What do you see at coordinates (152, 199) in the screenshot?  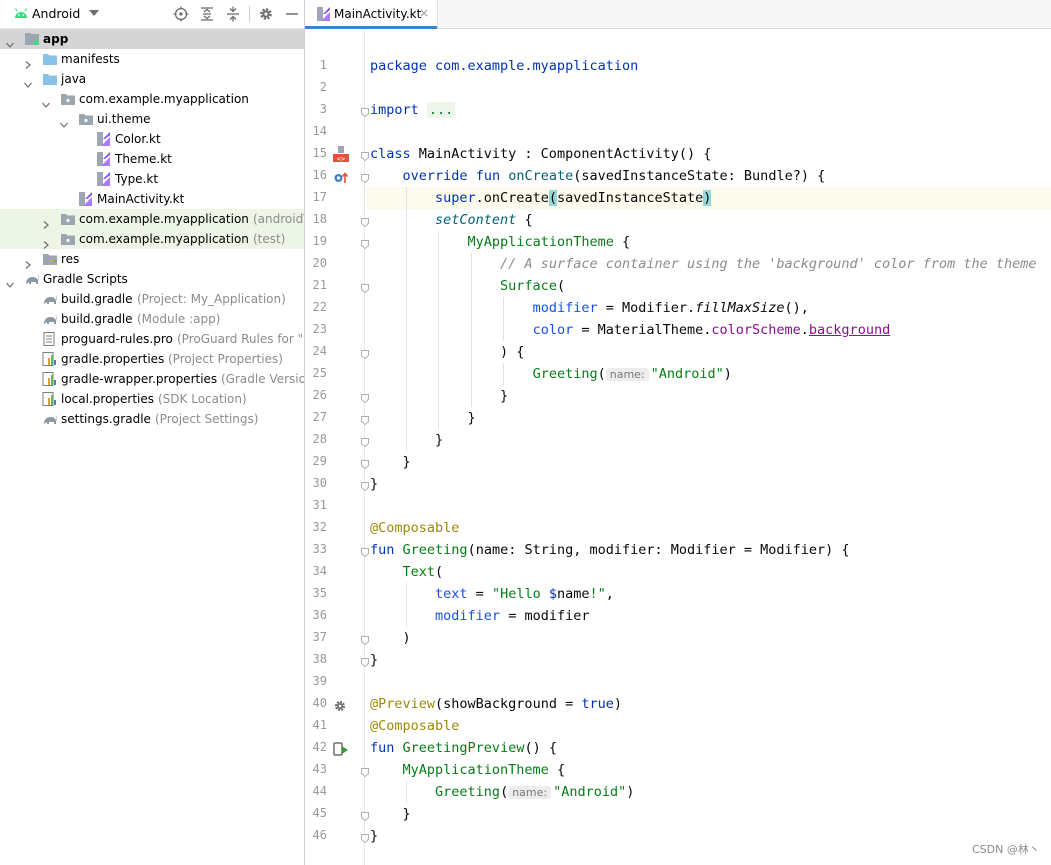 I see `tree-item: MainActivity.kt` at bounding box center [152, 199].